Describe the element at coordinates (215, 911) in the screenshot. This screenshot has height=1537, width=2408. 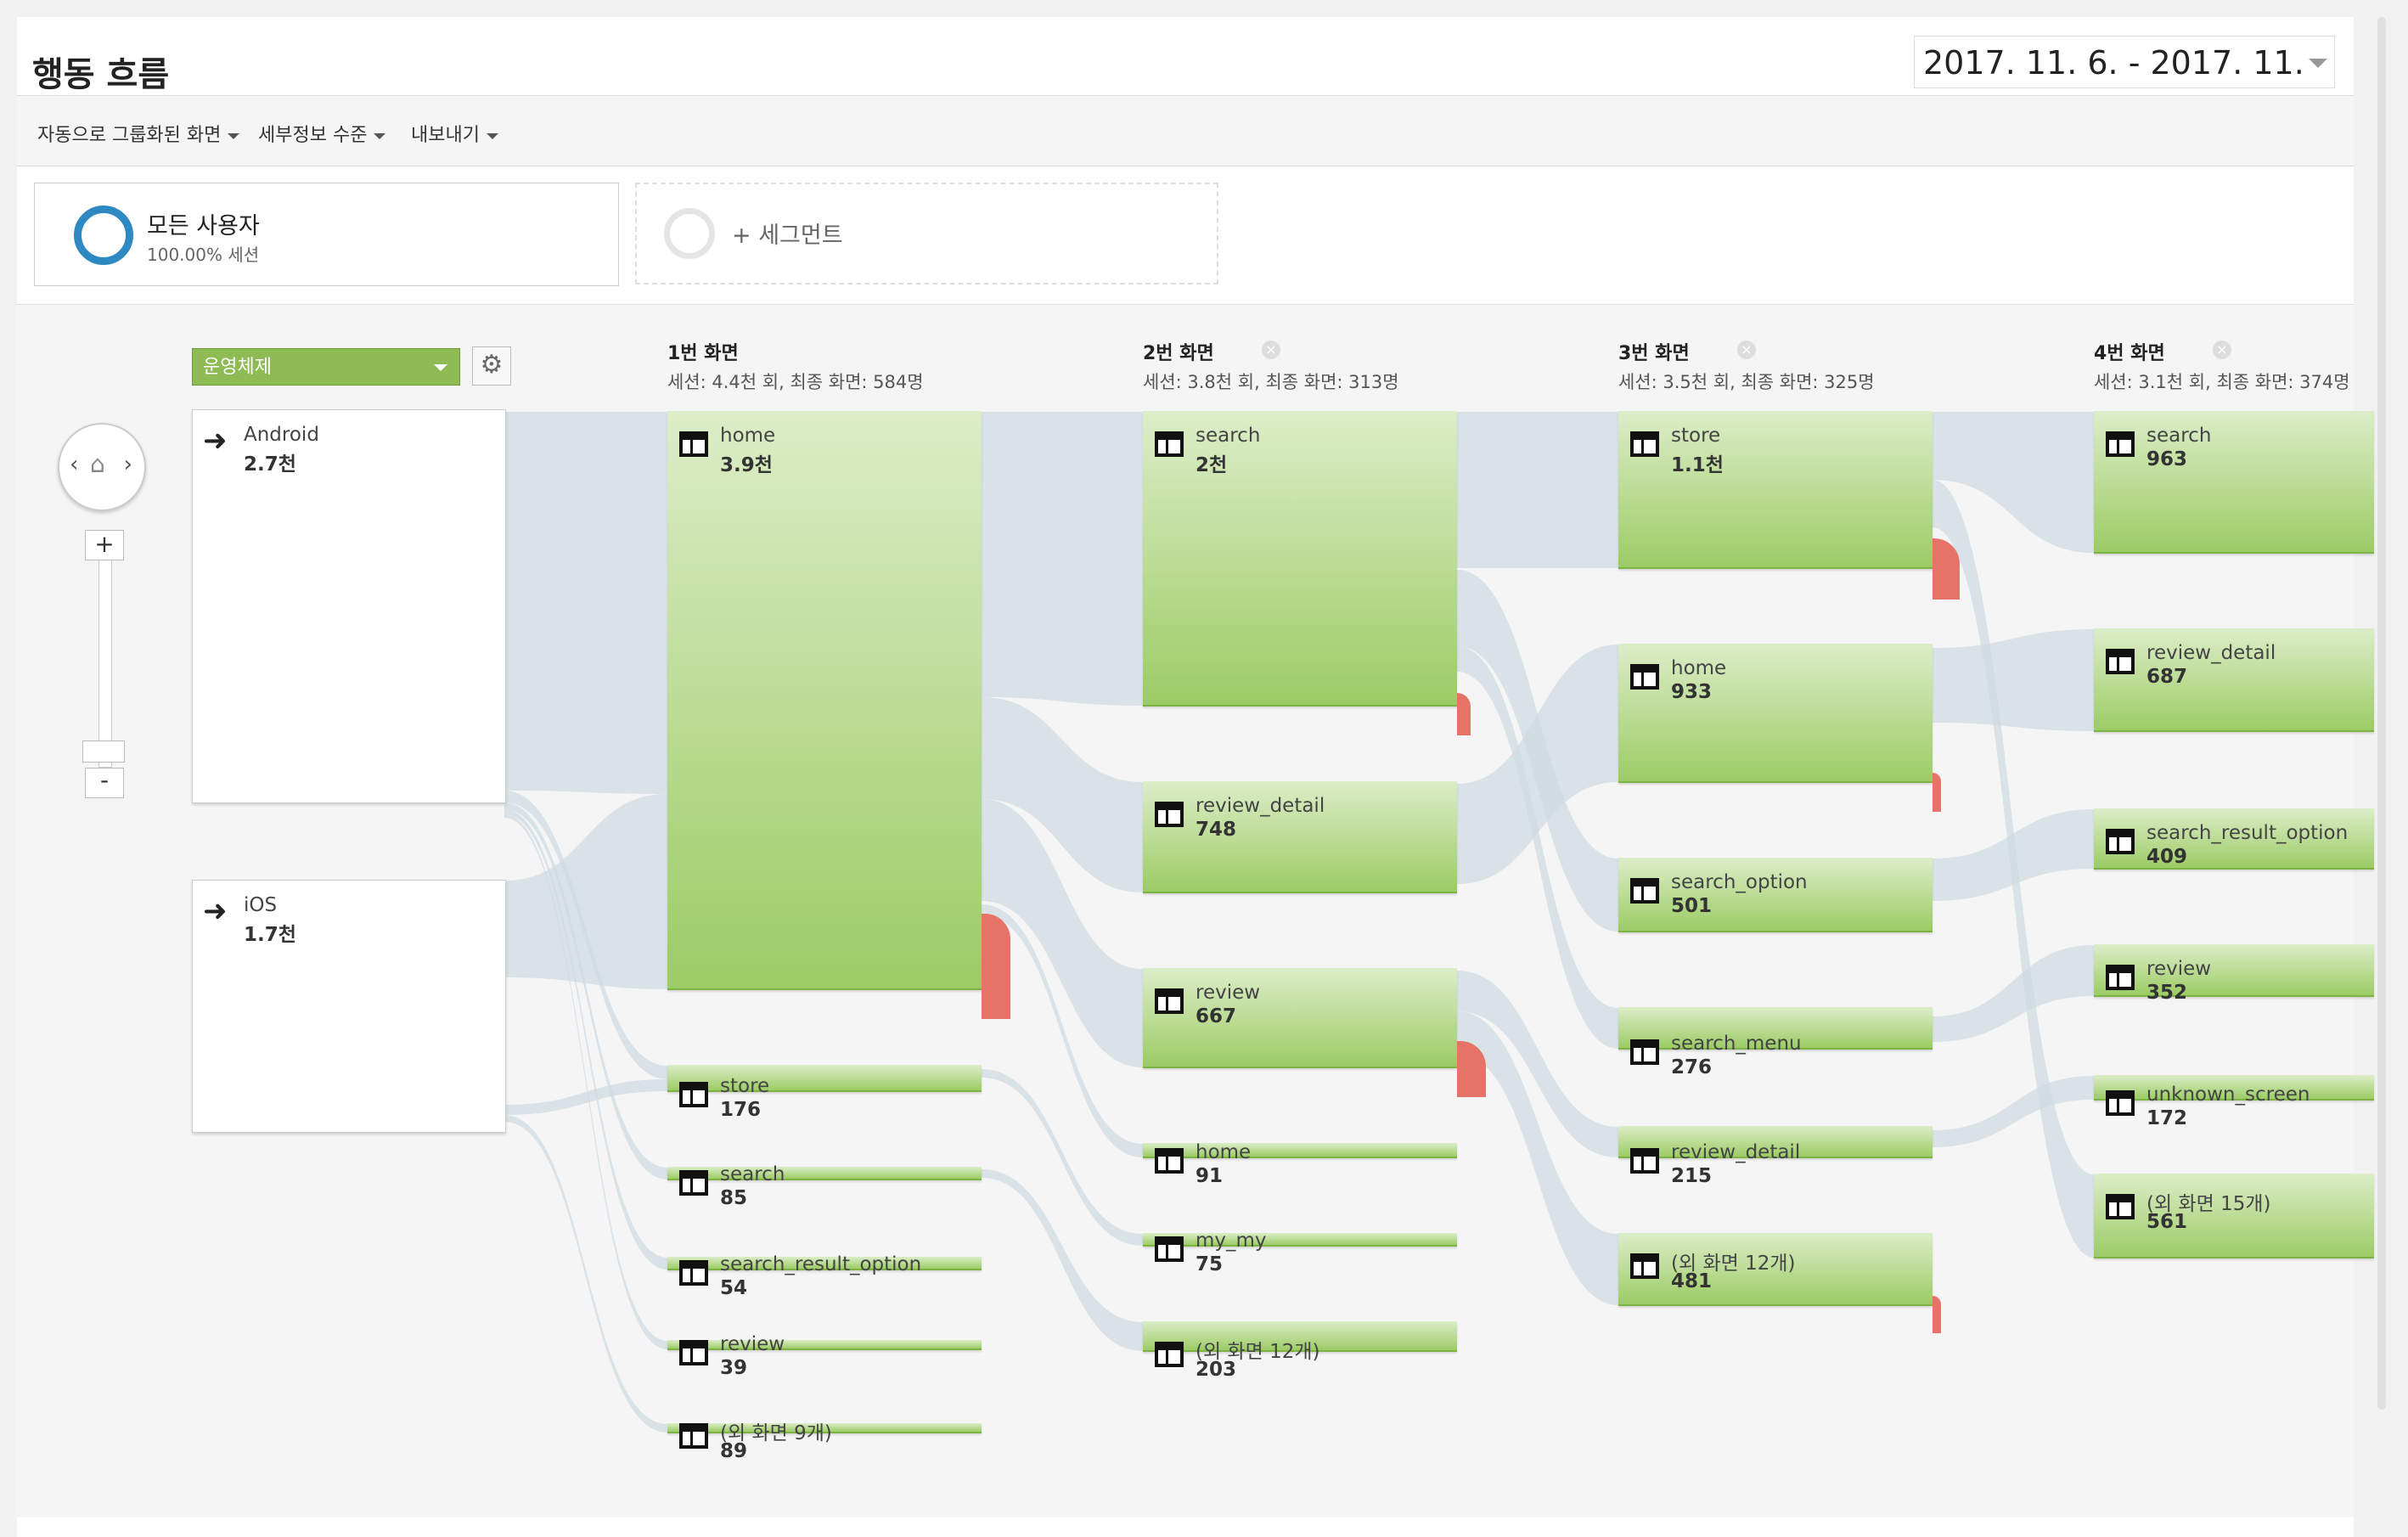
I see `entry-arrow-icon: ➜` at that location.